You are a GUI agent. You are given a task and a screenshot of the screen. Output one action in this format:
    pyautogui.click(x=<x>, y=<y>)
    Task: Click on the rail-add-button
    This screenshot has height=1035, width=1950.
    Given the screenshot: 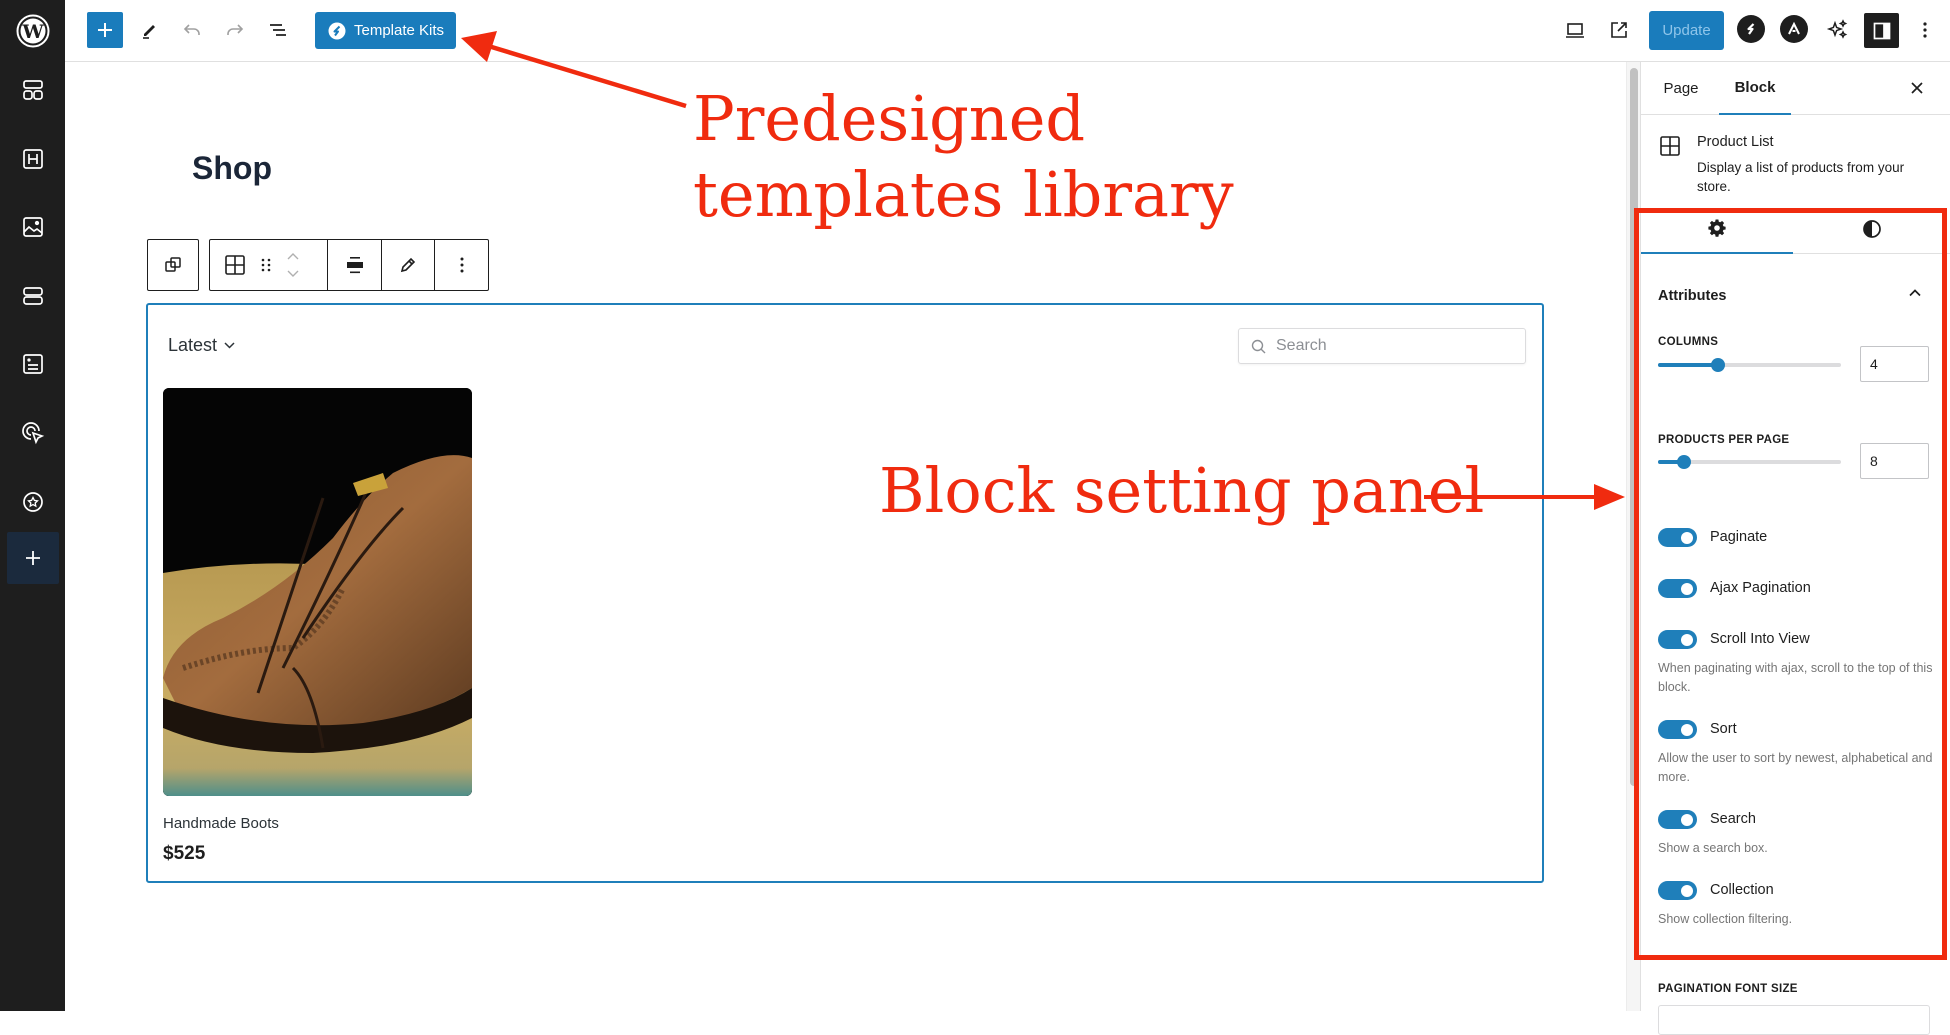 What is the action you would take?
    pyautogui.click(x=33, y=558)
    